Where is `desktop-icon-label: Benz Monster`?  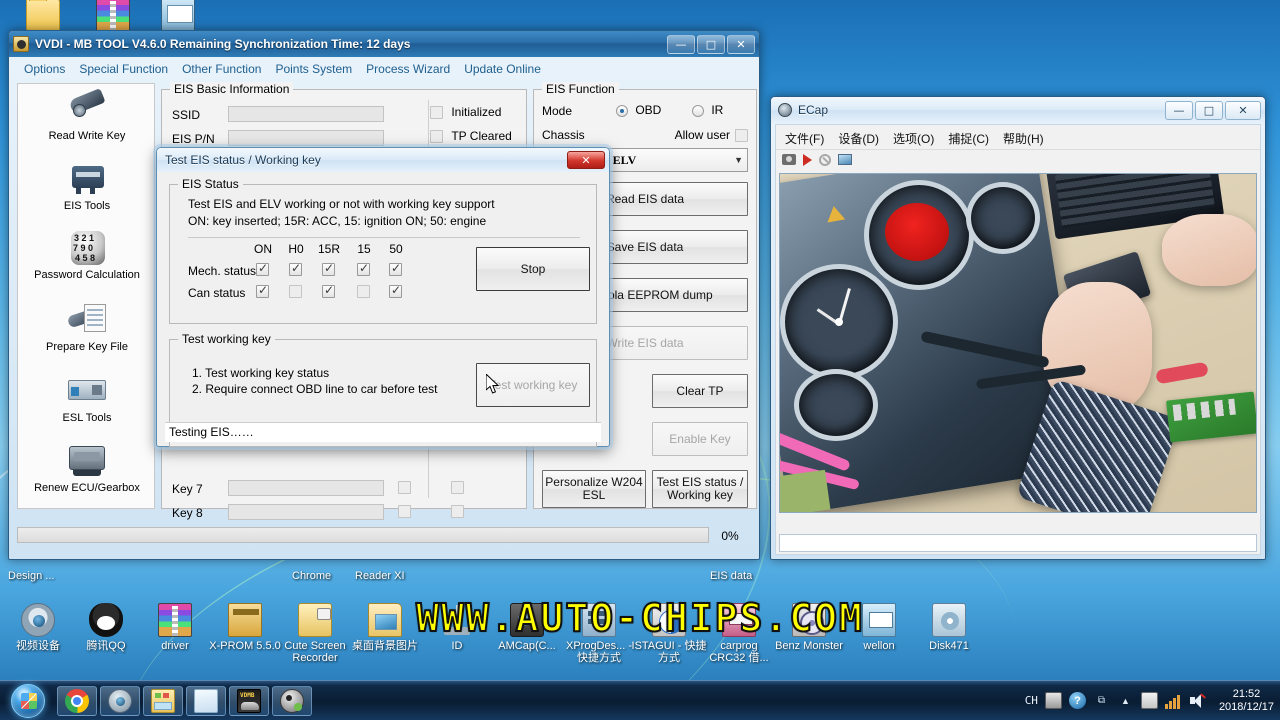
desktop-icon-label: Benz Monster is located at coordinates (809, 646).